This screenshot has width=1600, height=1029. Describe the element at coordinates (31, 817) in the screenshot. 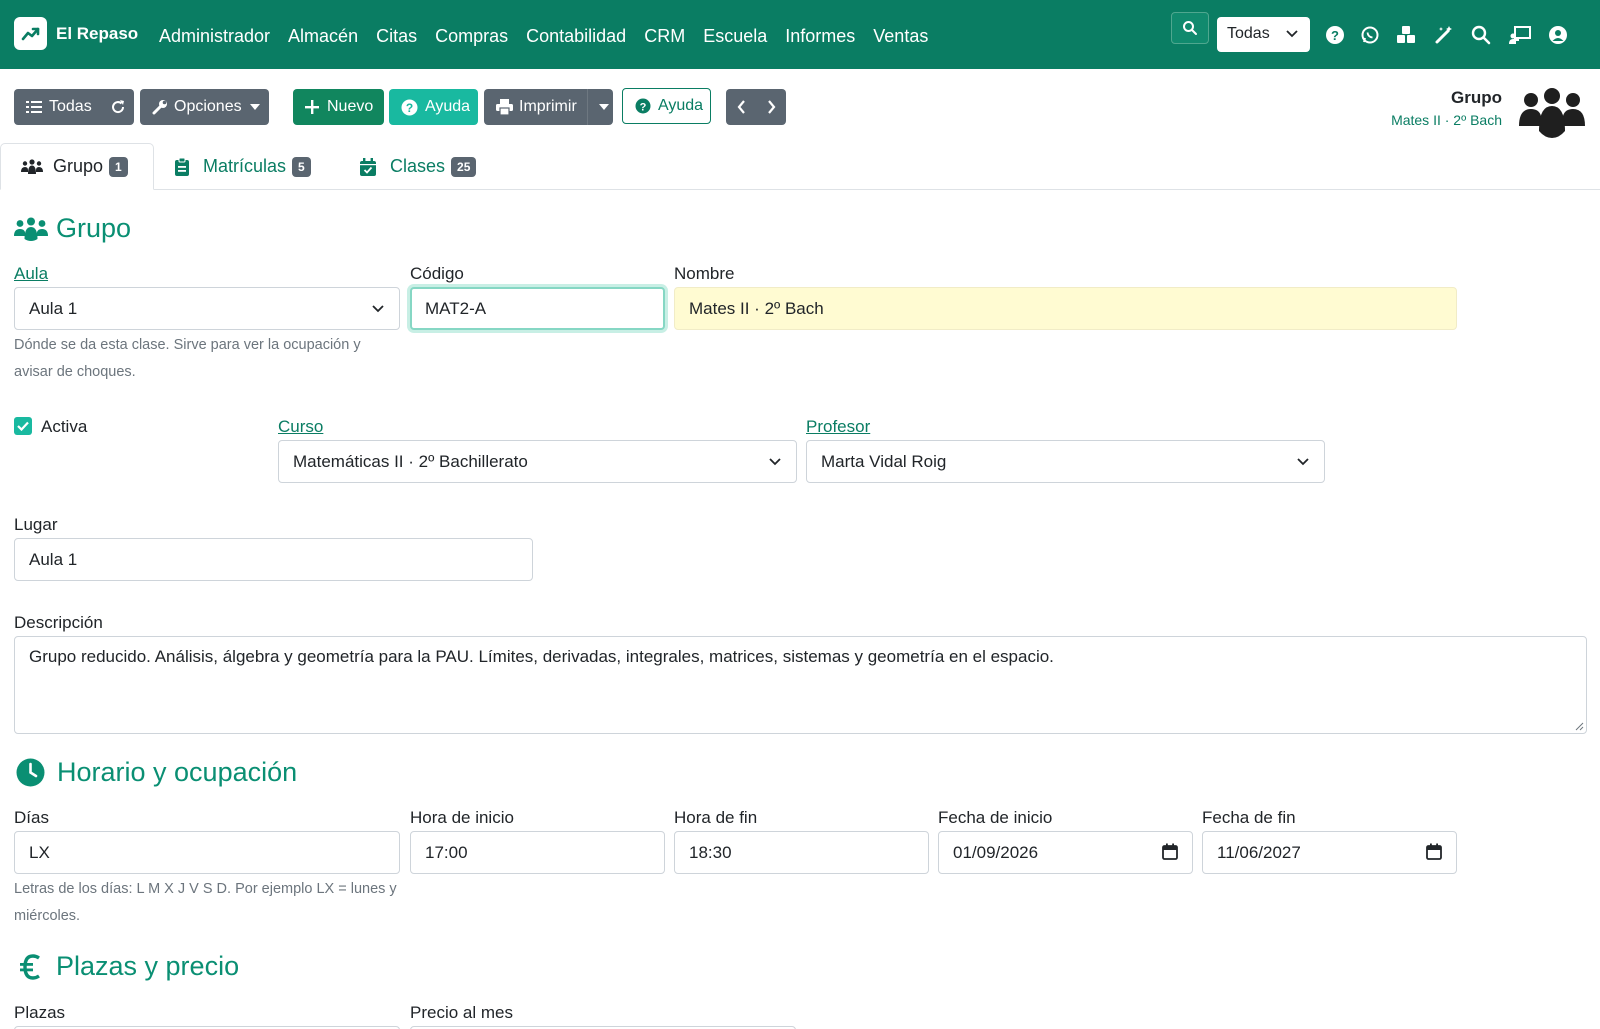

I see `dias-label: Días` at that location.